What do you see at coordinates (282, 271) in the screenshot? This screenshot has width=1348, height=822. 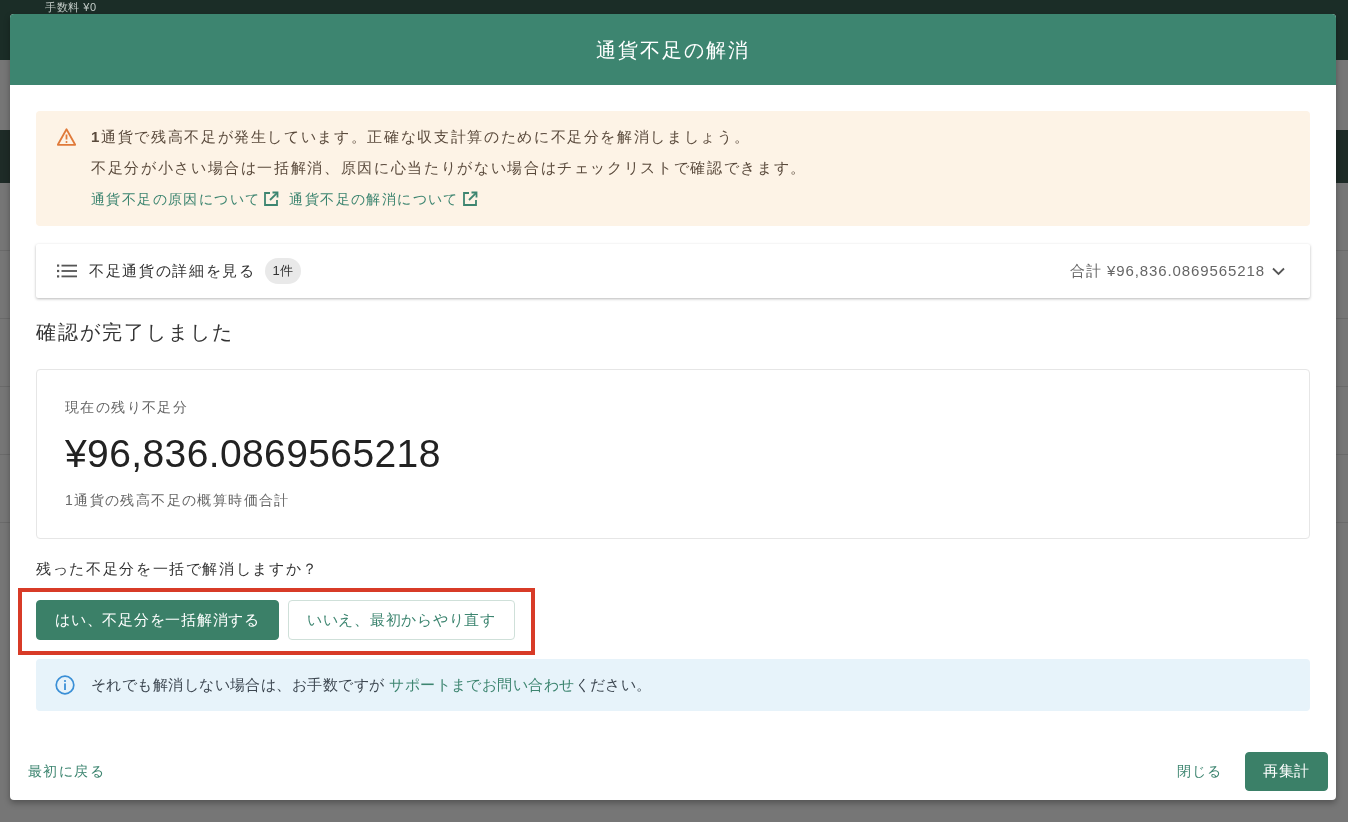 I see `count-badge: 1件` at bounding box center [282, 271].